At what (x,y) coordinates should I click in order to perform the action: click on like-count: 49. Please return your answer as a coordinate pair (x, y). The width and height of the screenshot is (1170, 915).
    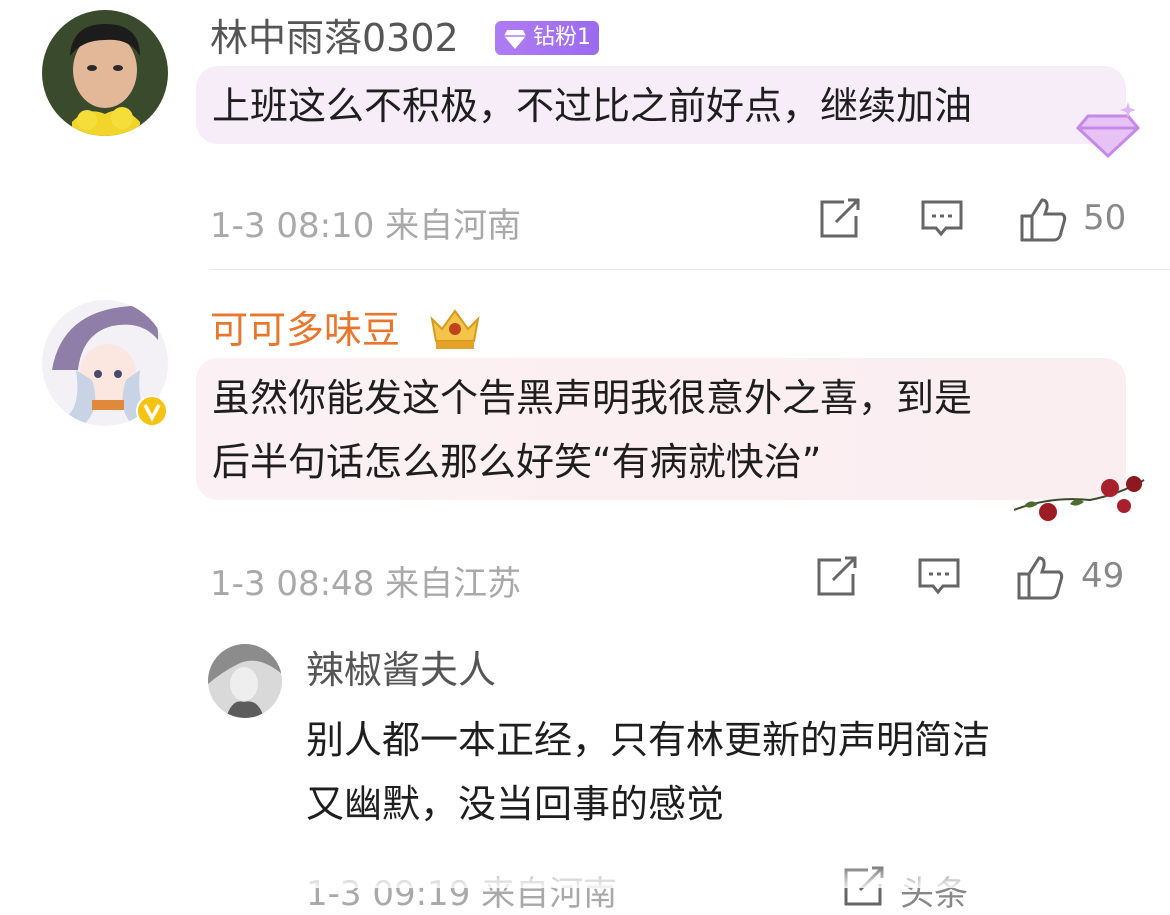
    Looking at the image, I should click on (1103, 576).